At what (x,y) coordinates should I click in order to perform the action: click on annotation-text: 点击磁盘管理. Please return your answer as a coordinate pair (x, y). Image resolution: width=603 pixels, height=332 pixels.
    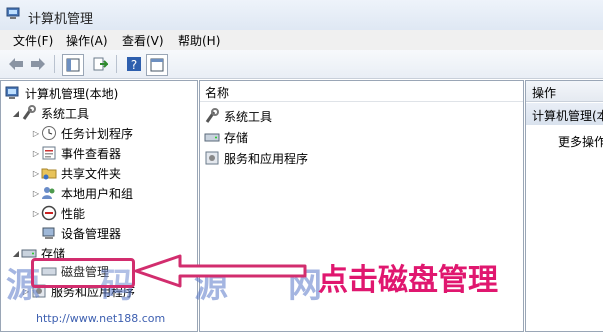
    Looking at the image, I should click on (408, 280).